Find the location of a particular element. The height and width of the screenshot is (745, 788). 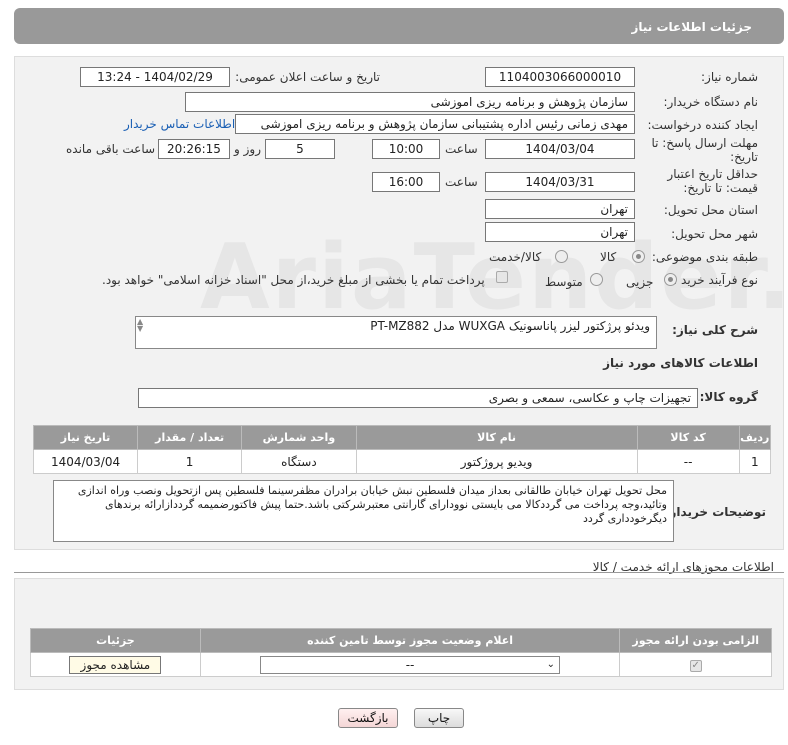

goods-info-title: اطلاعات کالاهای مورد نیاز is located at coordinates (680, 363).